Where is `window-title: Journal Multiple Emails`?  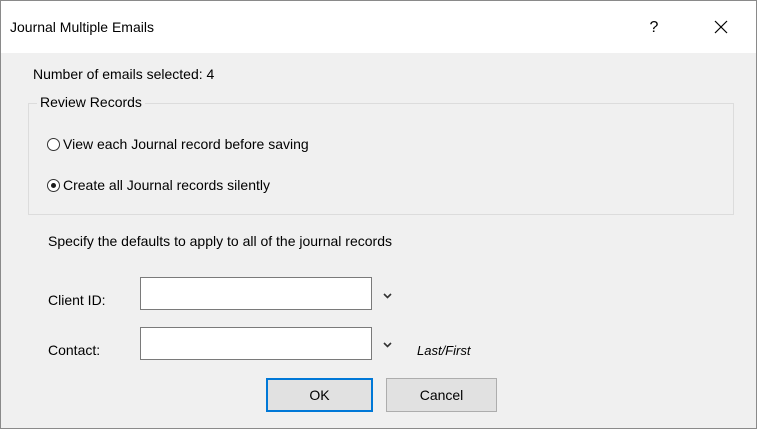
window-title: Journal Multiple Emails is located at coordinates (82, 27).